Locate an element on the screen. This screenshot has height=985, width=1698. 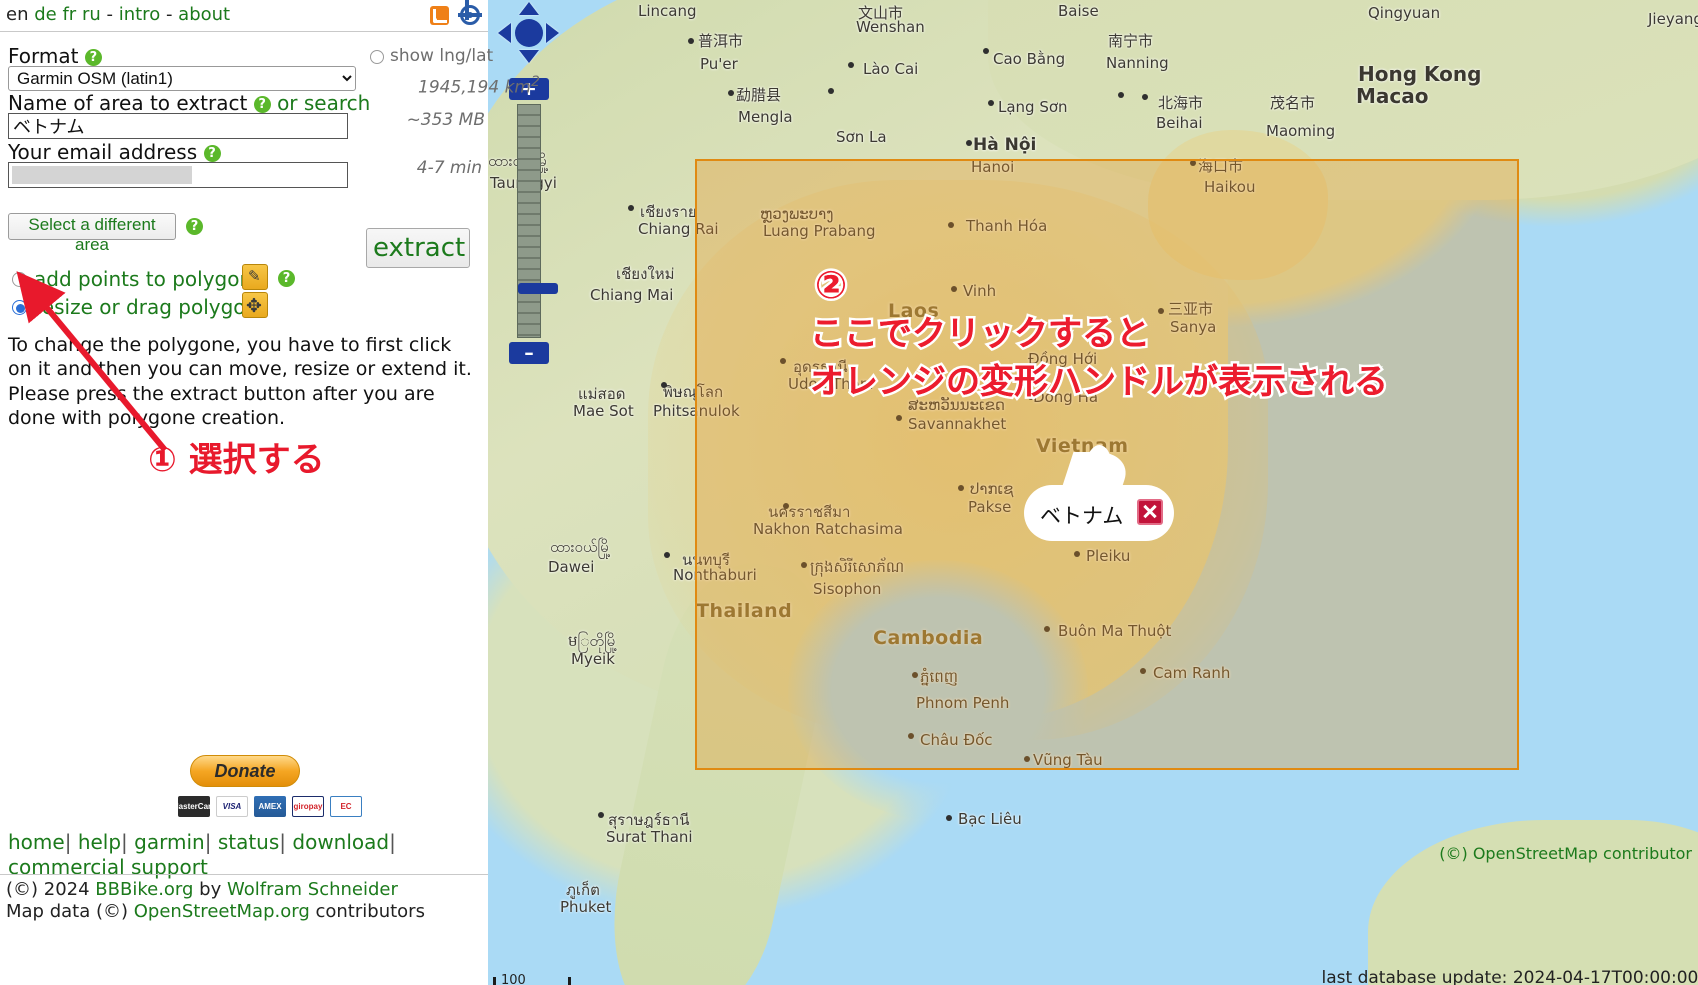
footer-link-garmin: garmin is located at coordinates (169, 842).